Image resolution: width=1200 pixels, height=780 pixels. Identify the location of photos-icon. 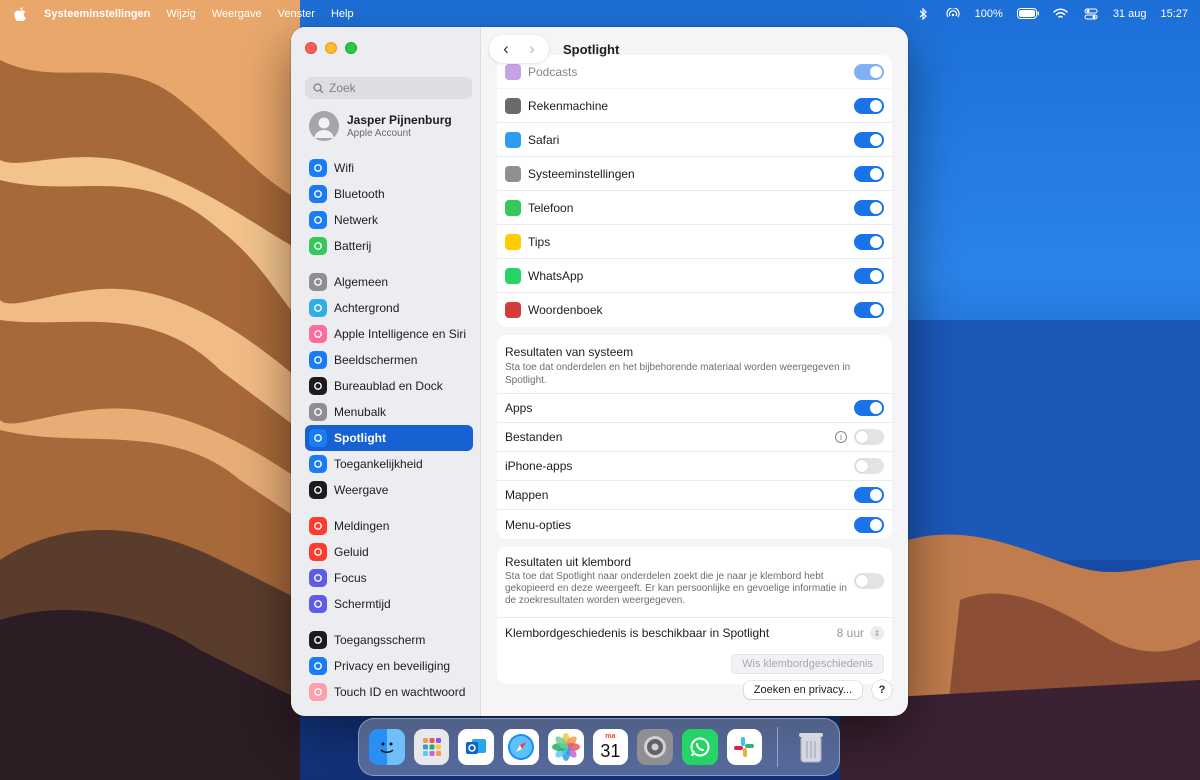
(565, 747).